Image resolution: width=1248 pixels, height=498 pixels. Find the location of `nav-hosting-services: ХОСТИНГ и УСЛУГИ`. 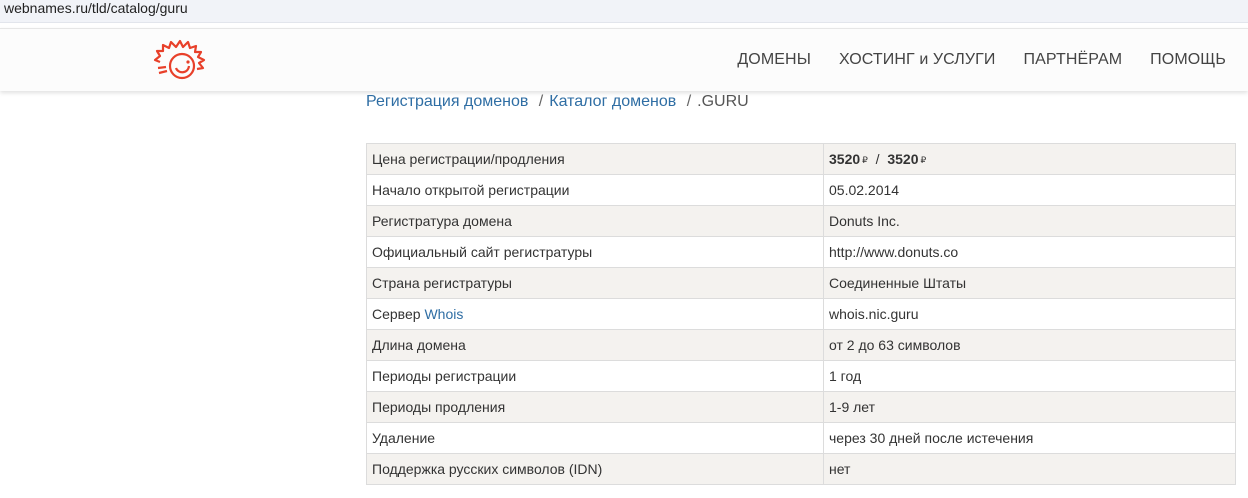

nav-hosting-services: ХОСТИНГ и УСЛУГИ is located at coordinates (917, 60).